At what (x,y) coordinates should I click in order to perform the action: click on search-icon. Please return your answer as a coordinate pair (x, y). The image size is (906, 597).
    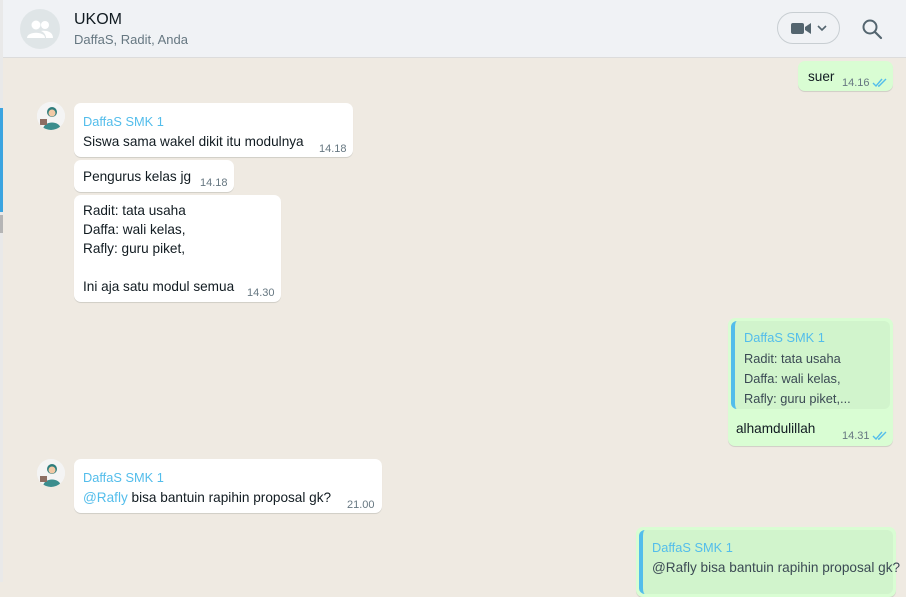
    Looking at the image, I should click on (872, 29).